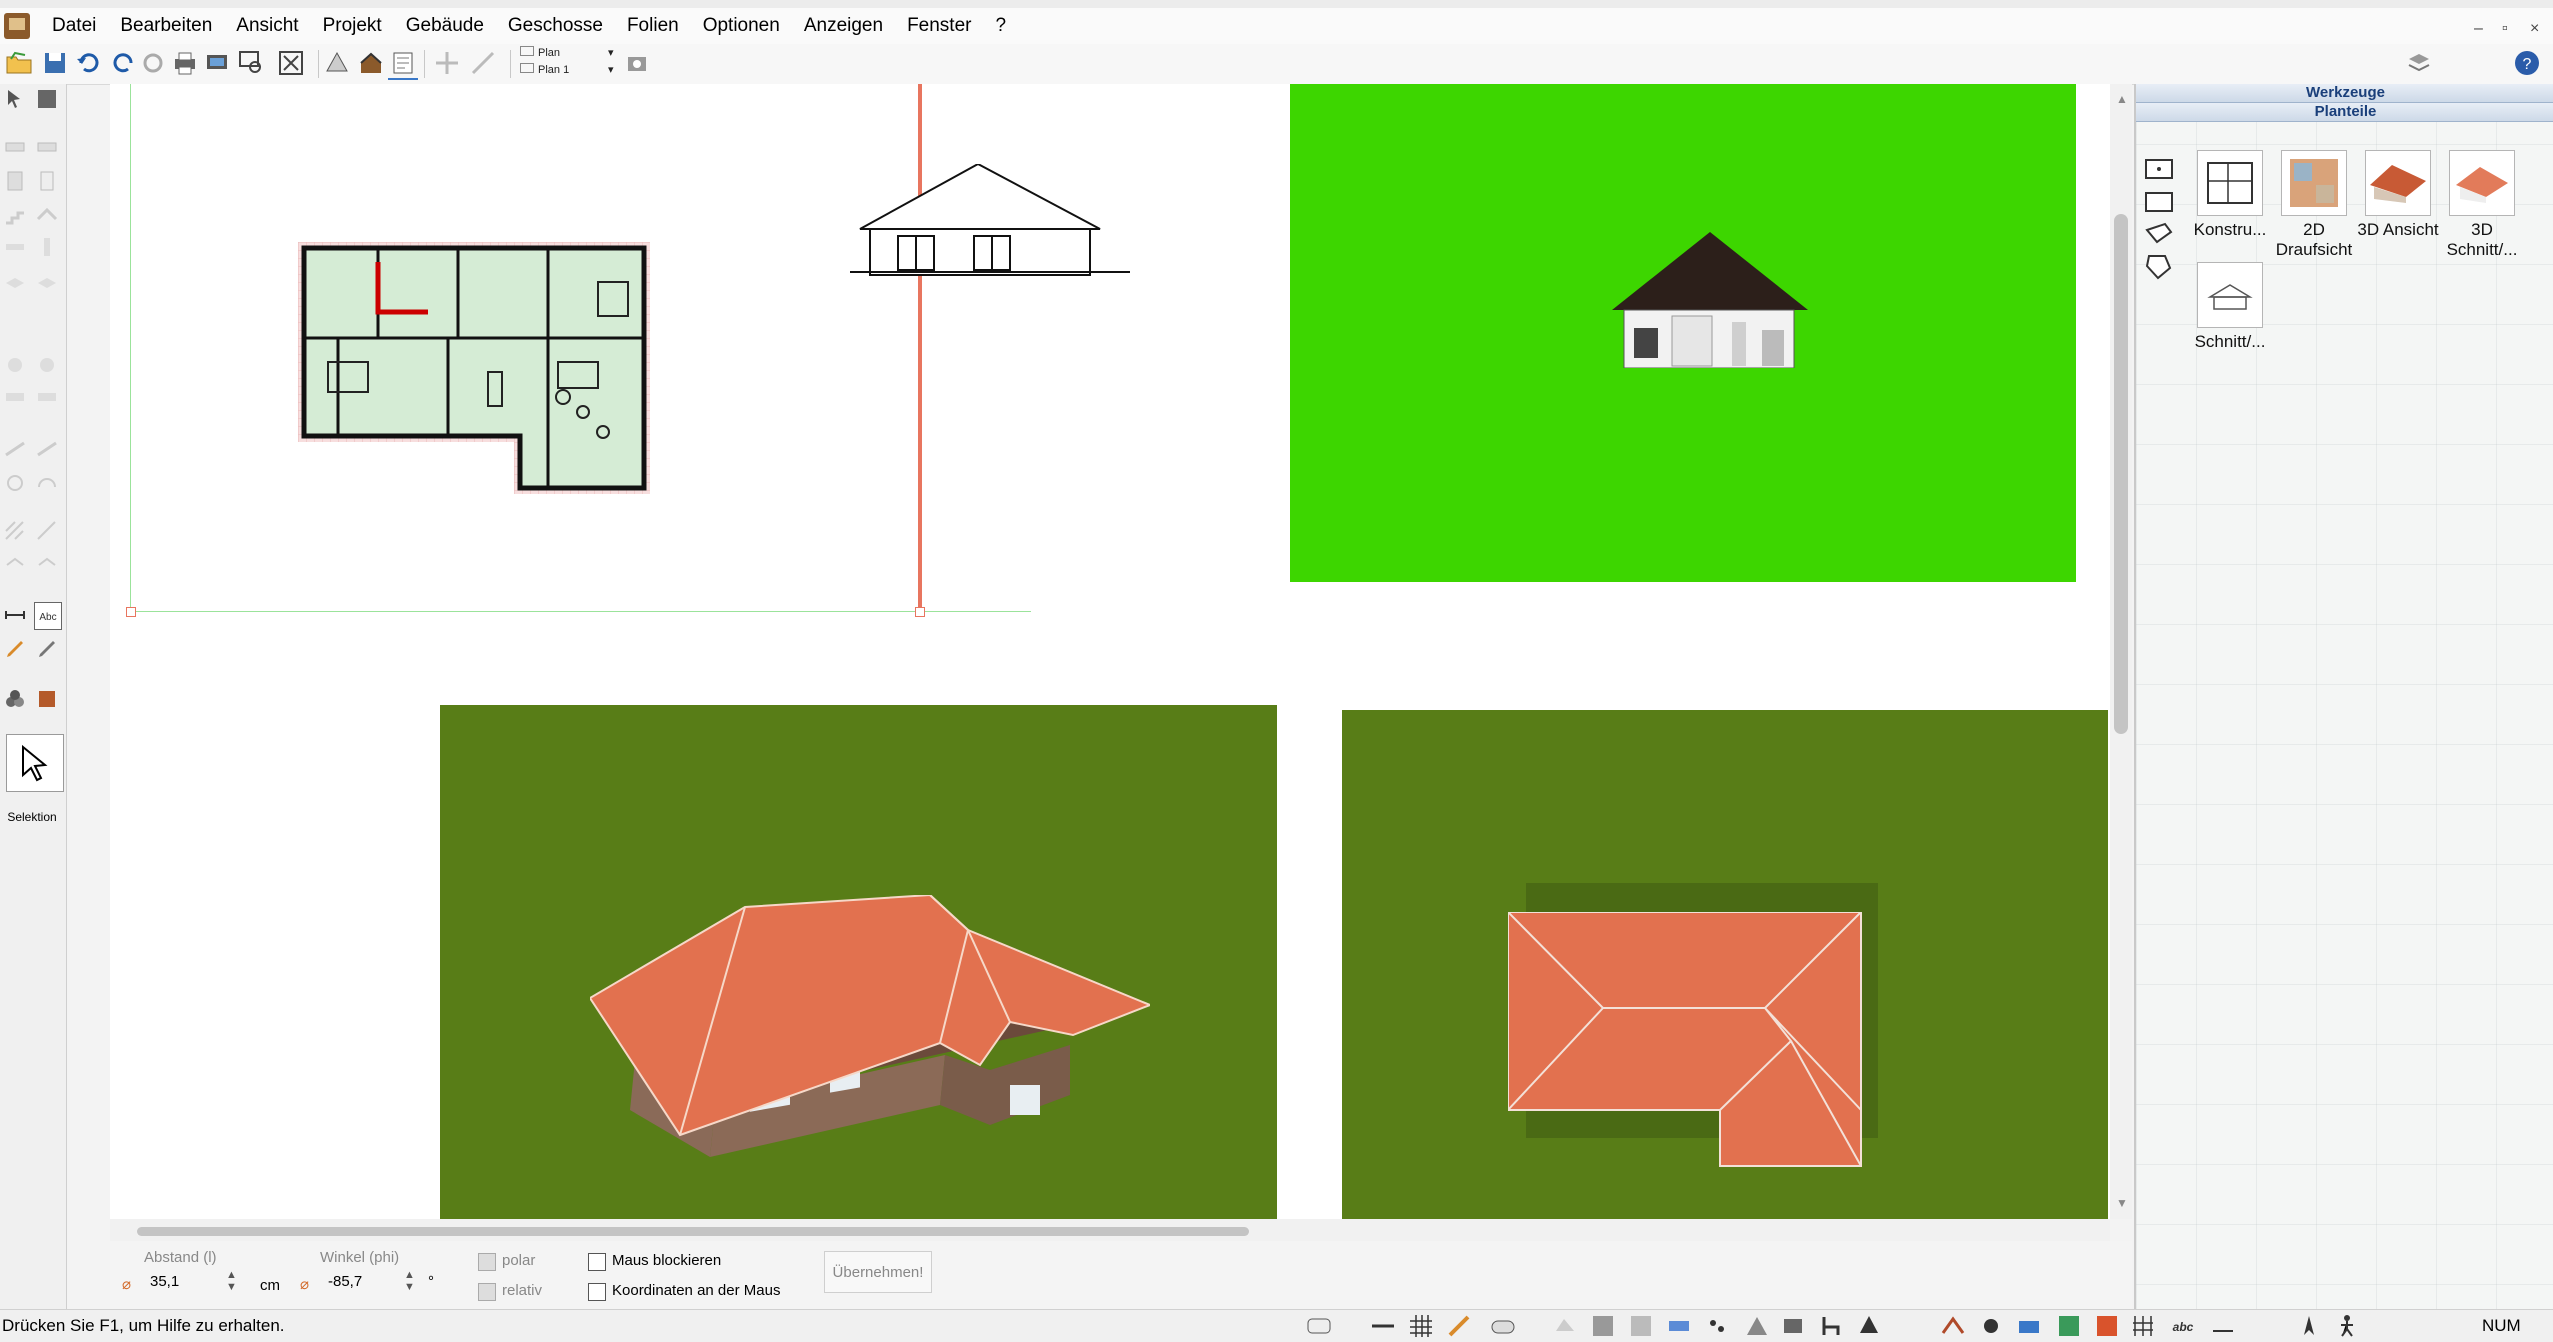 This screenshot has height=1342, width=2553. Describe the element at coordinates (483, 63) in the screenshot. I see `measure-icon` at that location.